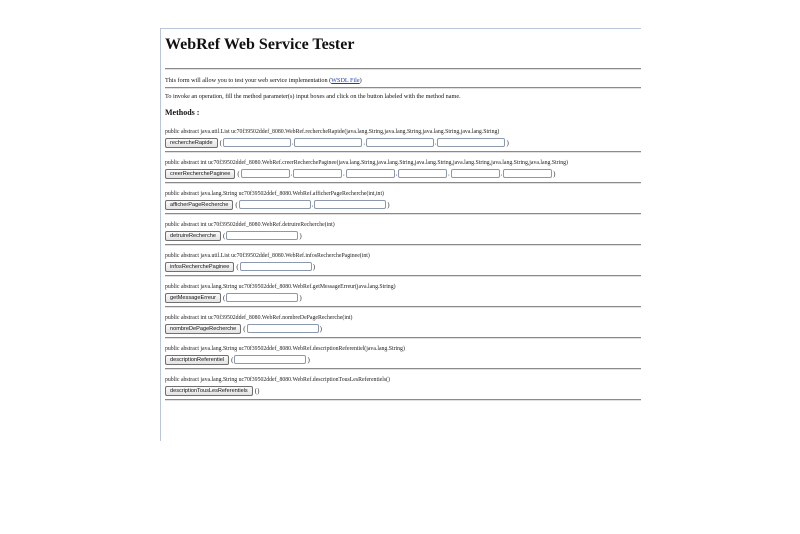 The width and height of the screenshot is (800, 534). What do you see at coordinates (193, 235) in the screenshot?
I see `detruireRecherche-button: detruireRecherche` at bounding box center [193, 235].